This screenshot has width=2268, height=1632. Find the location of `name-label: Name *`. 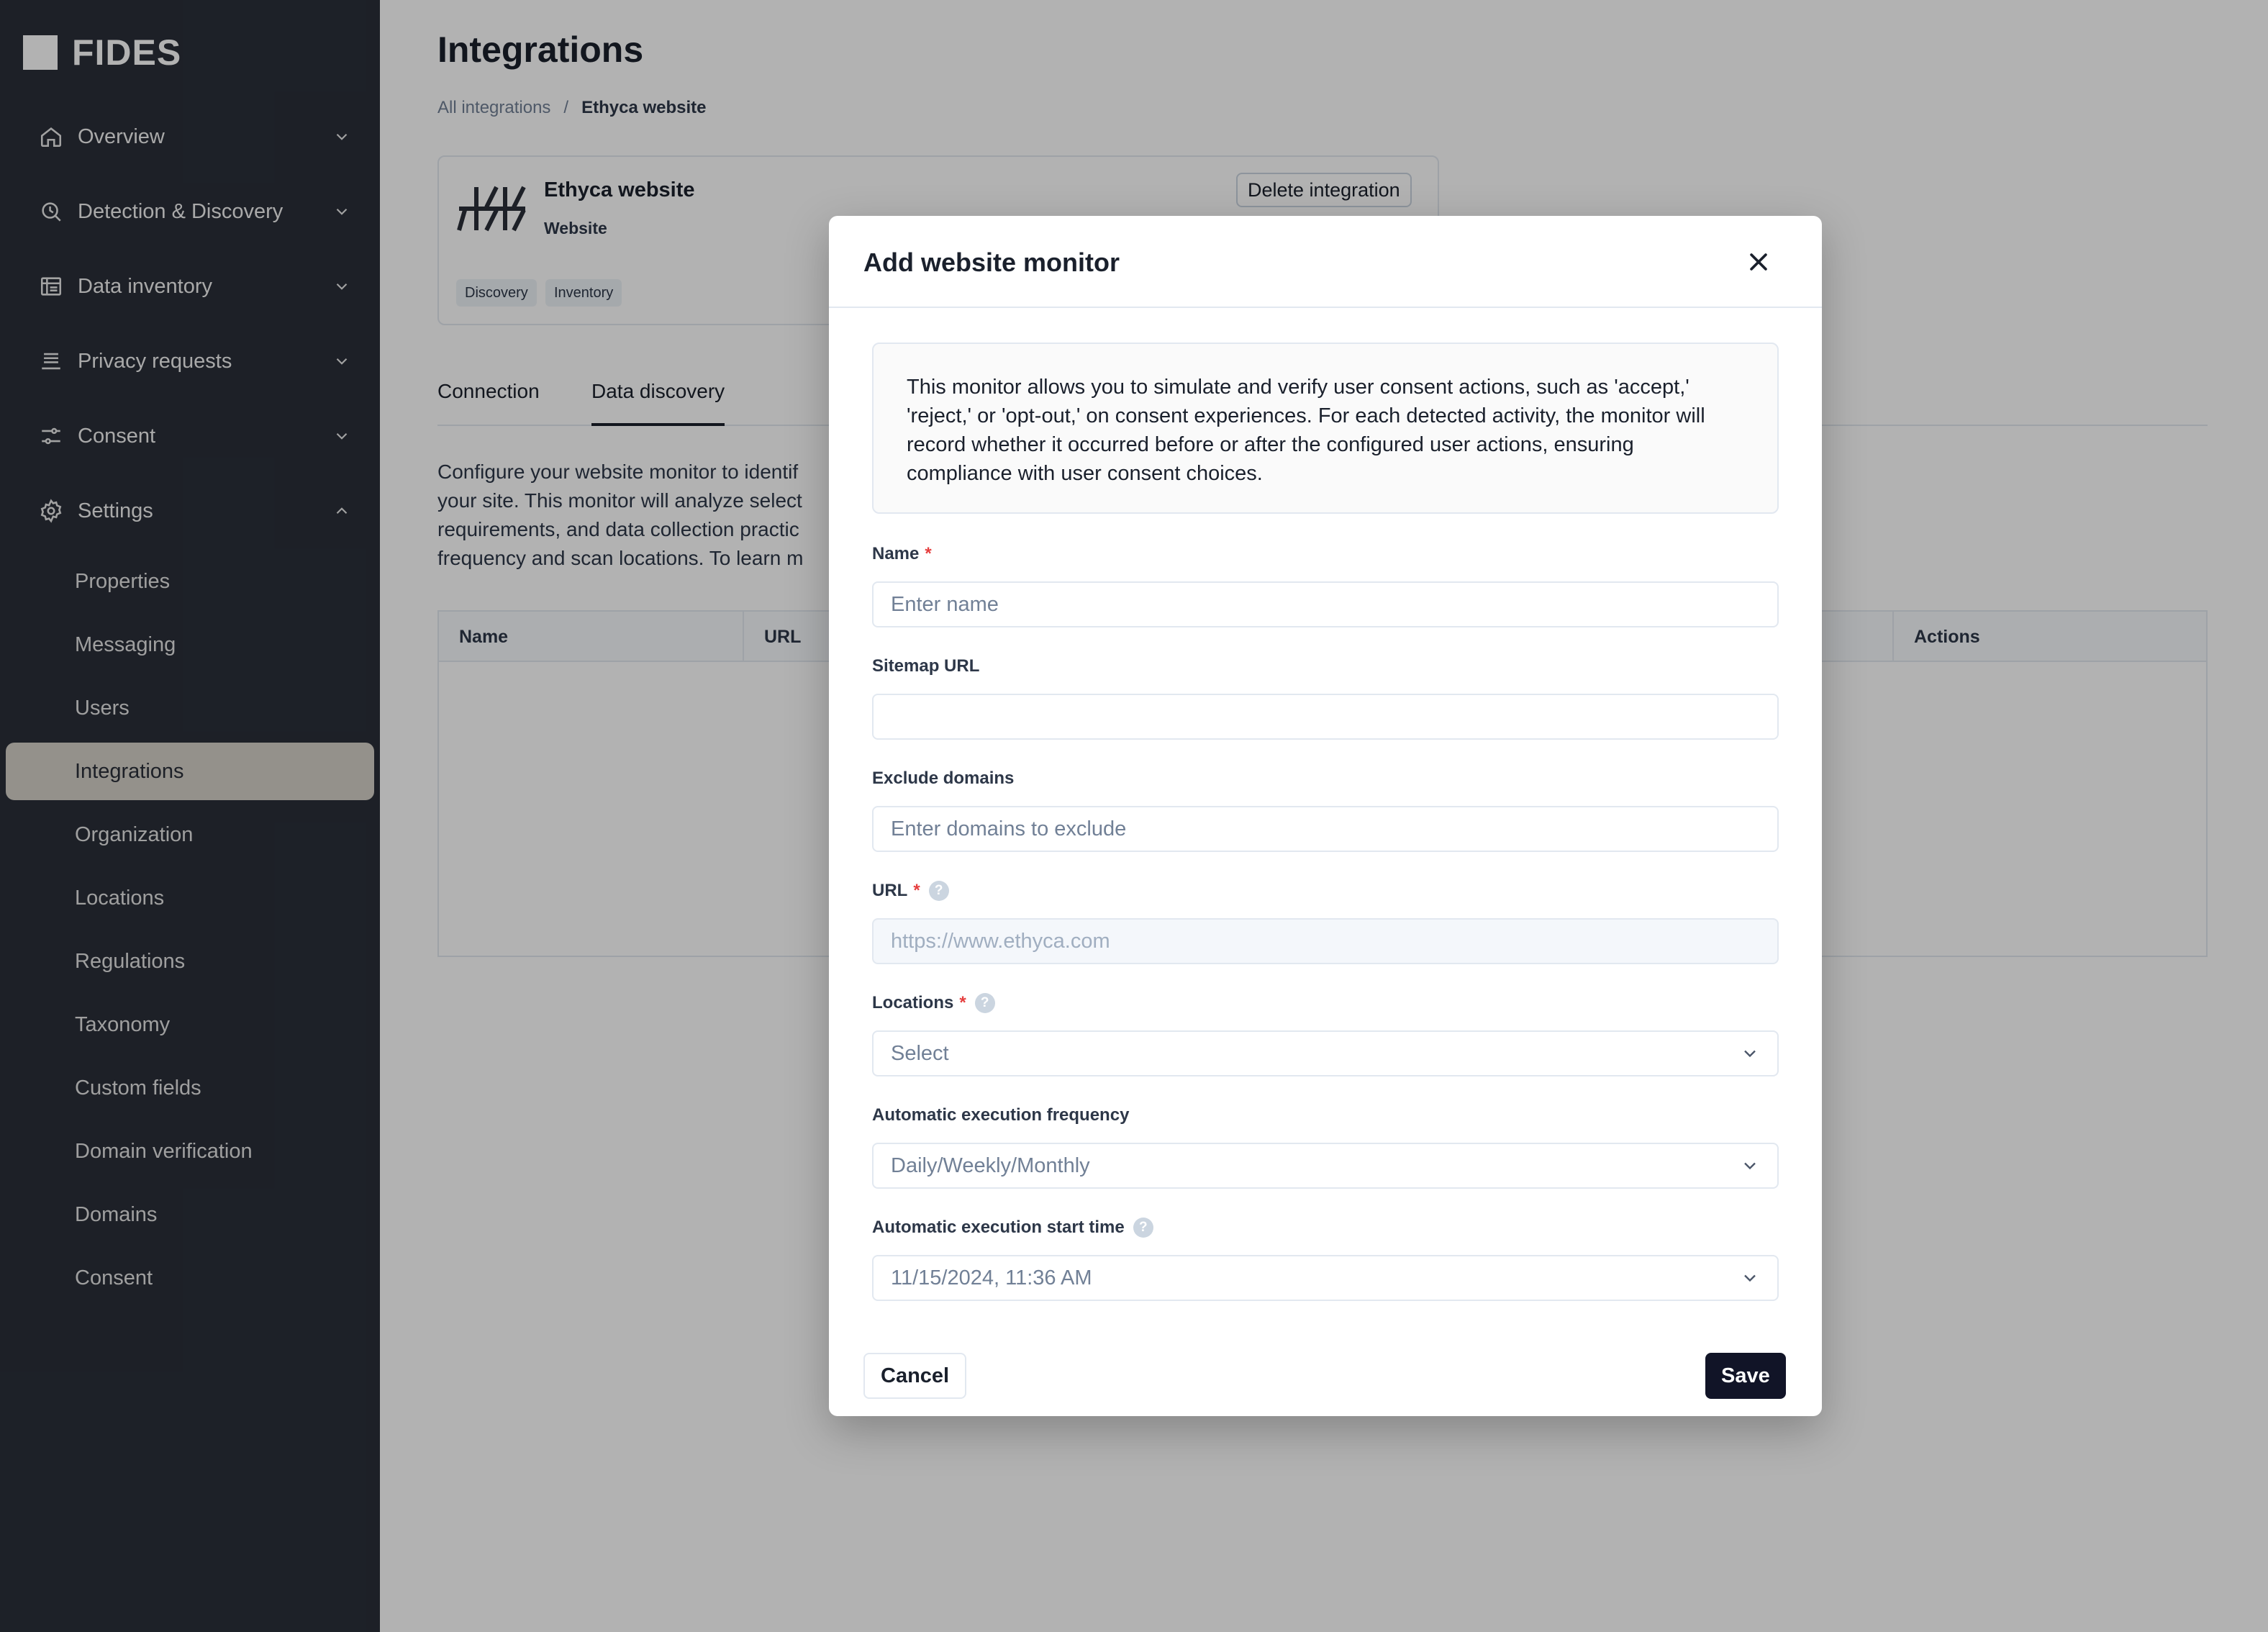

name-label: Name * is located at coordinates (902, 554).